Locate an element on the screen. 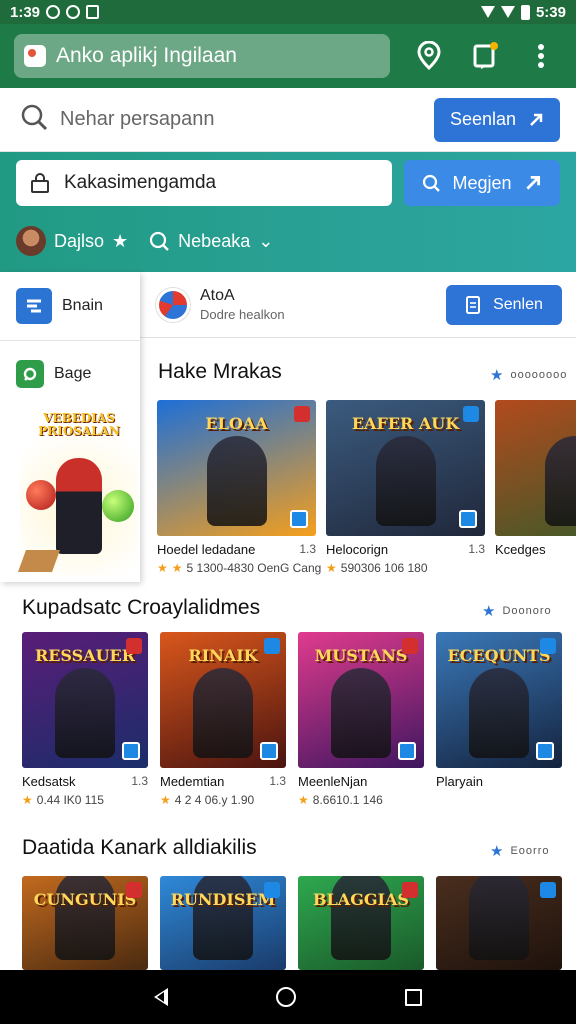  game-card: ECEQUNTS Plaryain is located at coordinates (499, 719).